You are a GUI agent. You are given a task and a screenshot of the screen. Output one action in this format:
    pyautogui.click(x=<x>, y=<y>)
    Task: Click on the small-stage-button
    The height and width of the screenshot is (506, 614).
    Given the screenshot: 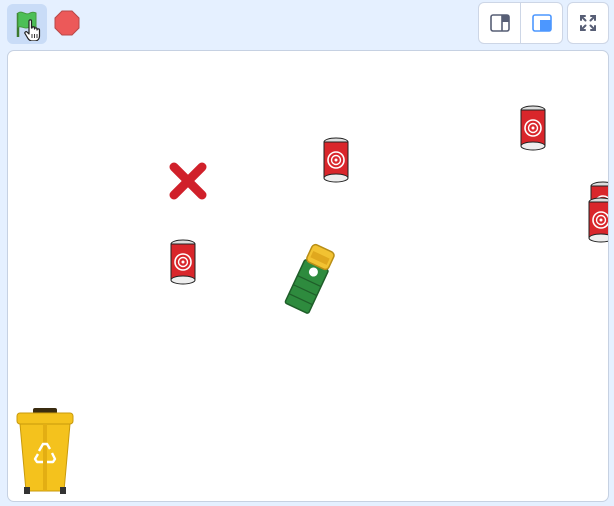 What is the action you would take?
    pyautogui.click(x=499, y=23)
    